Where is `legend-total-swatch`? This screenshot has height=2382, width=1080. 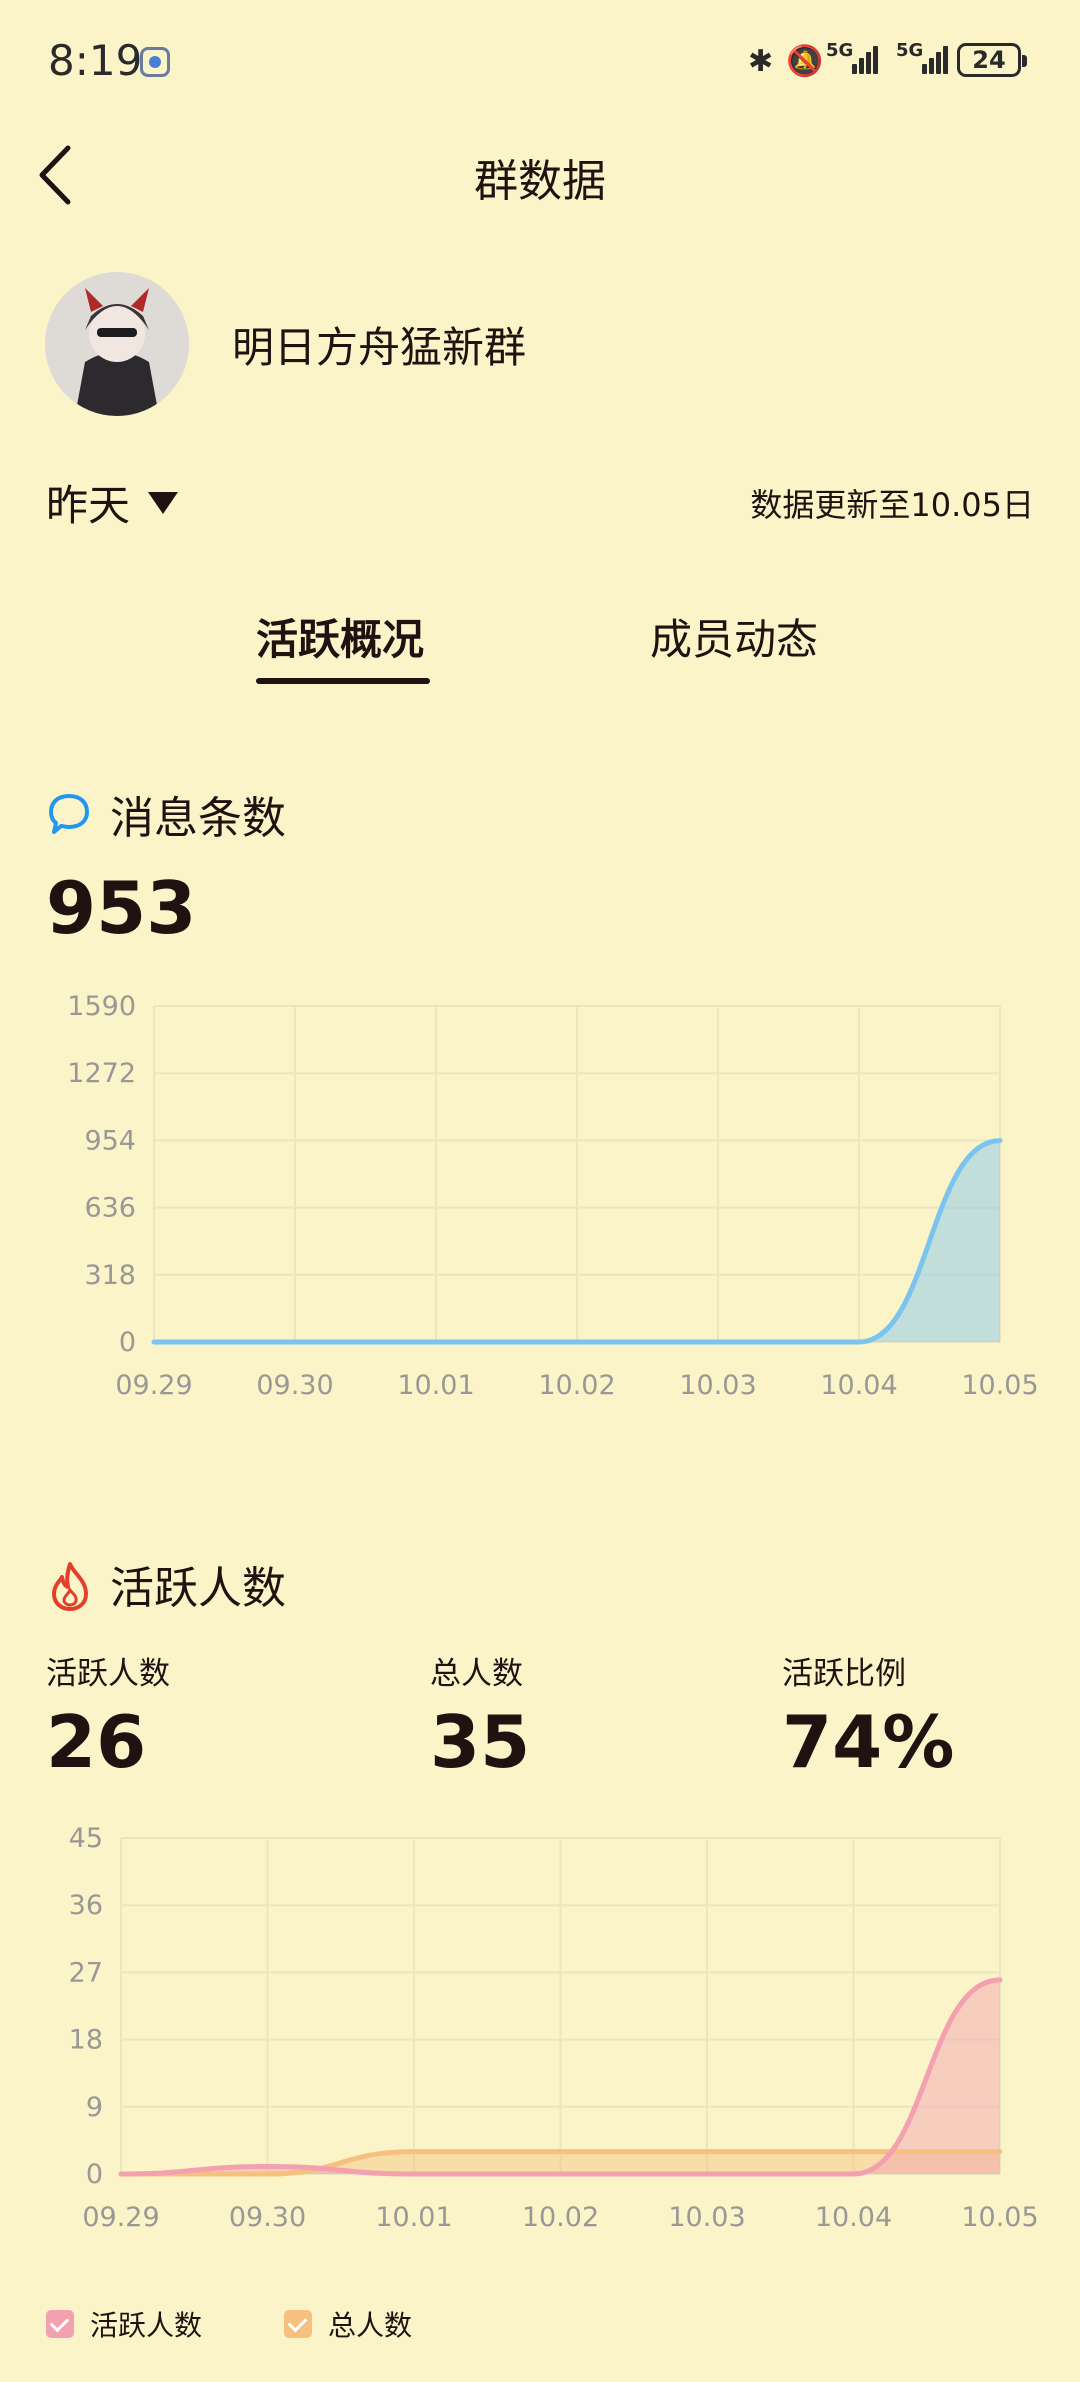 legend-total-swatch is located at coordinates (298, 2324).